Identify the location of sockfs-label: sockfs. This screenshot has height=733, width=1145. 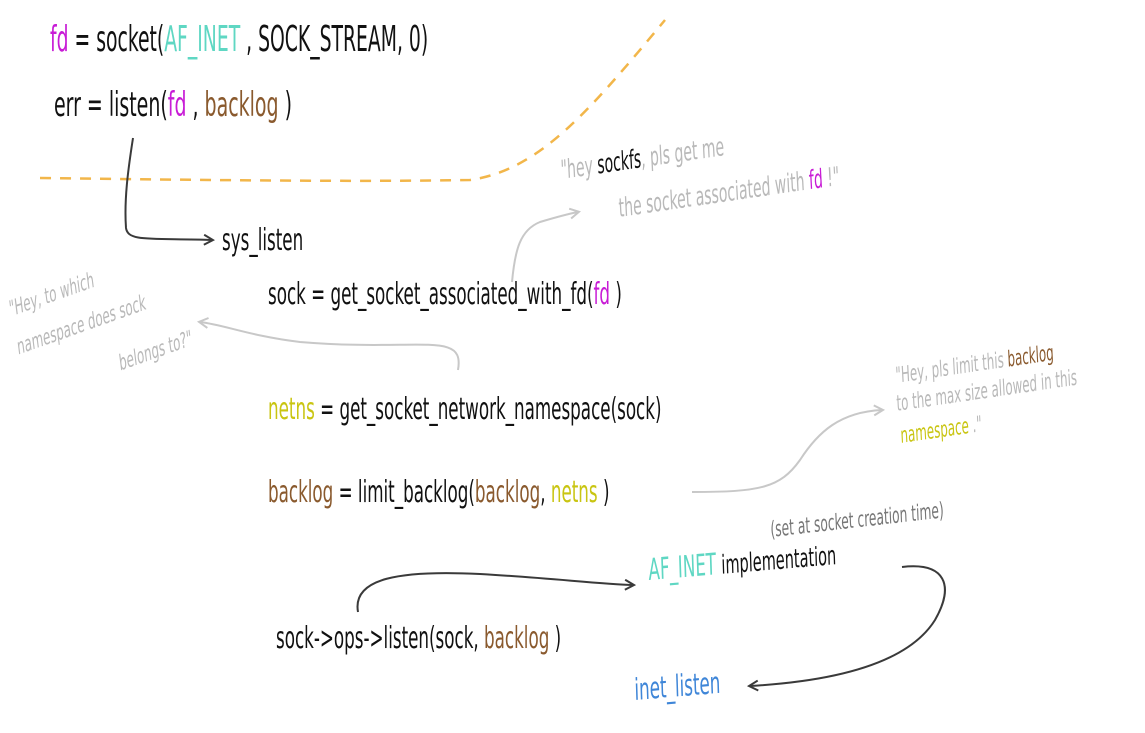
(619, 162).